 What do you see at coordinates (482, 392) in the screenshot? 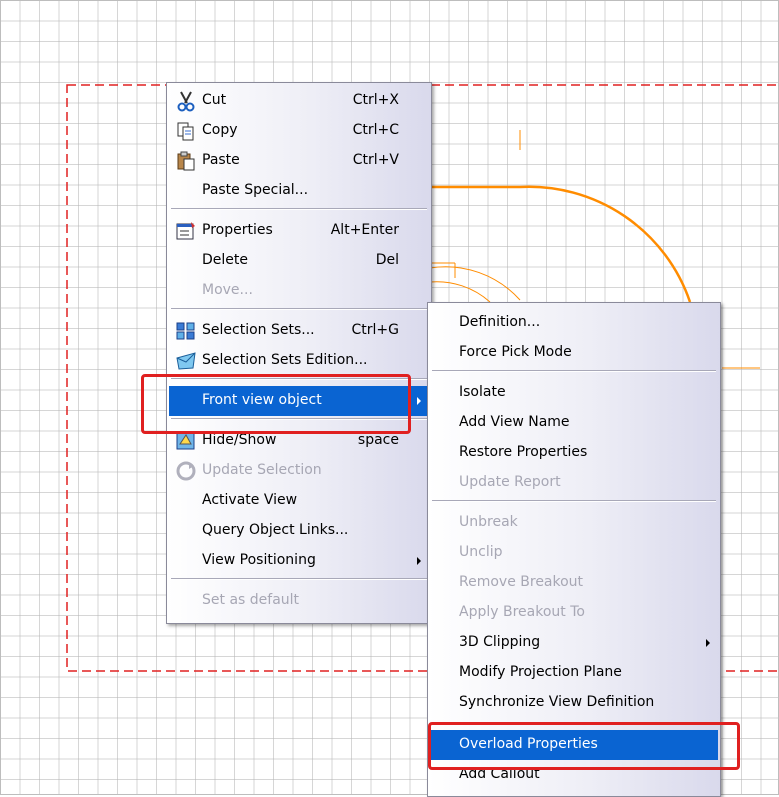
I see `submenu-item-label: Isolate` at bounding box center [482, 392].